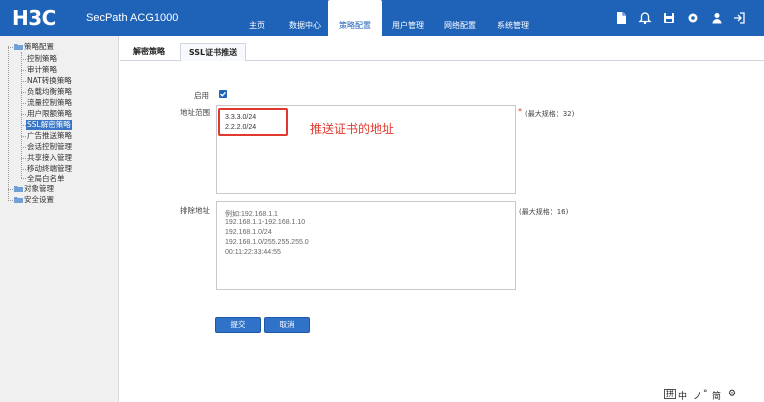 The image size is (764, 402). Describe the element at coordinates (257, 18) in the screenshot. I see `nav-home: 主页` at that location.